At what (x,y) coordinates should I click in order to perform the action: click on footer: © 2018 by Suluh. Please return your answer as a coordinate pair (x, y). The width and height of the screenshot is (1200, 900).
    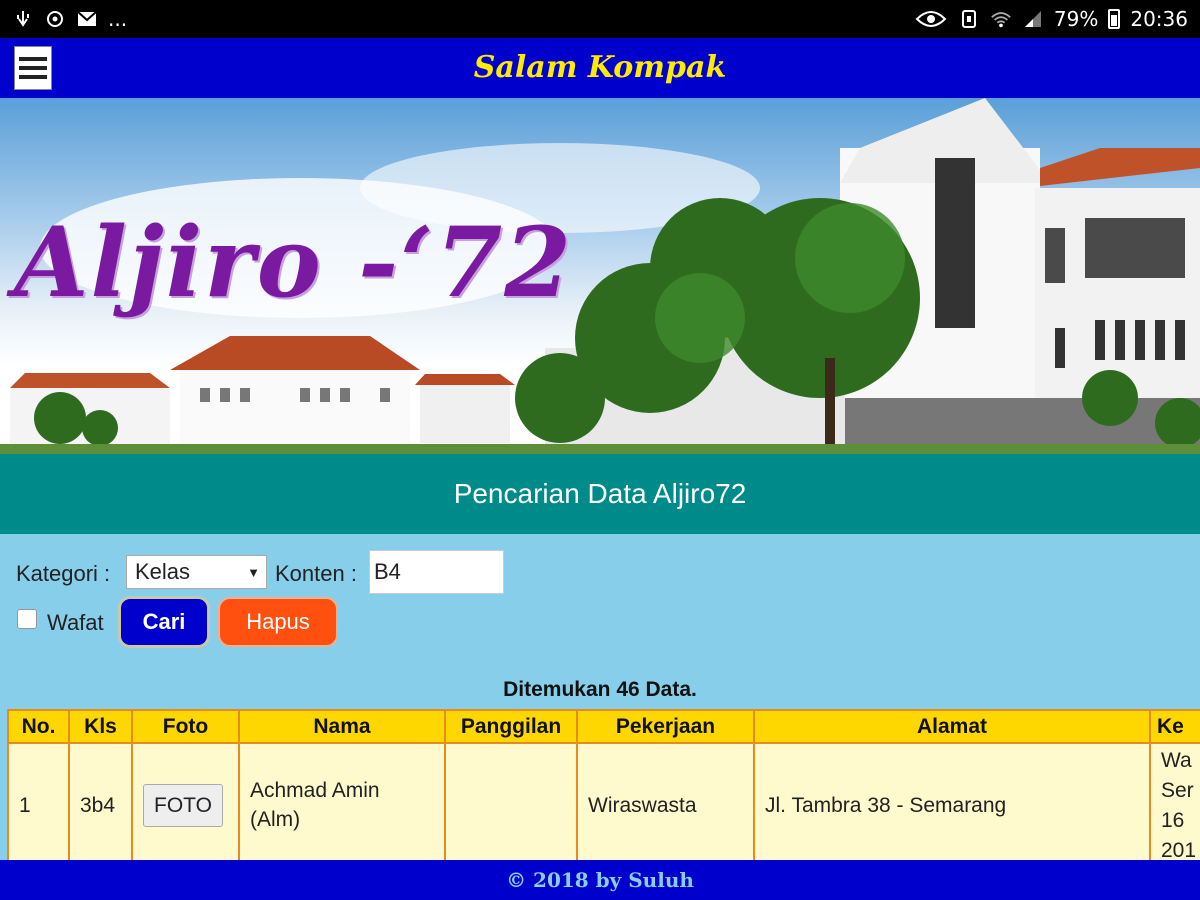
    Looking at the image, I should click on (600, 880).